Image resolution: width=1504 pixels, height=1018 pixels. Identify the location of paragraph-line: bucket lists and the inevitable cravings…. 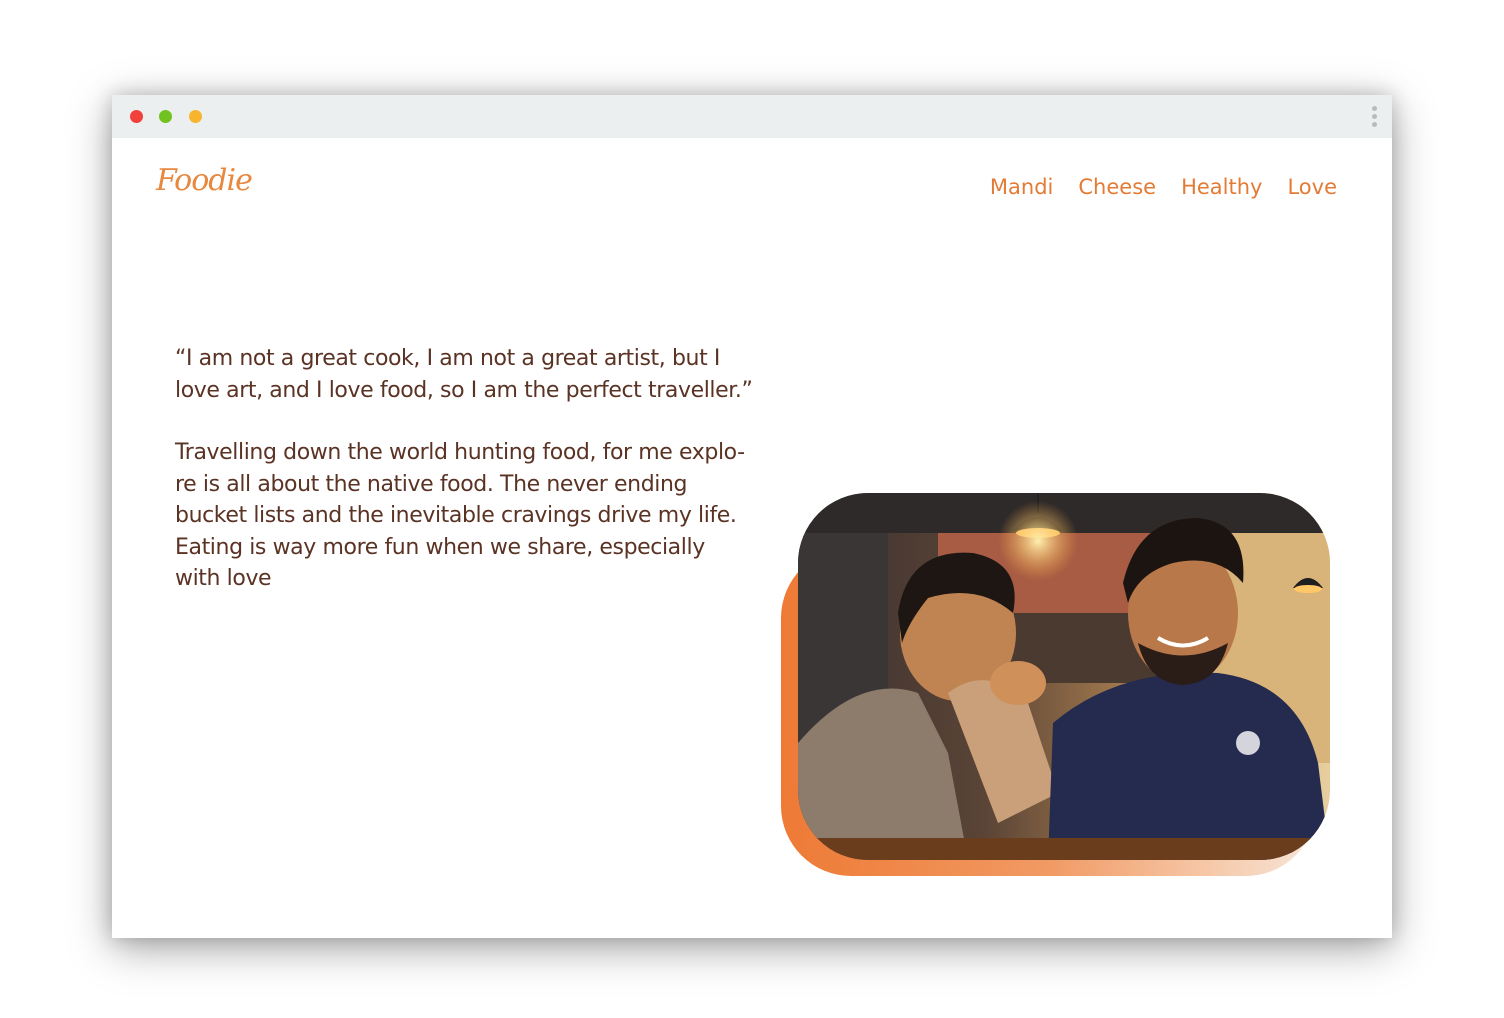
(456, 515).